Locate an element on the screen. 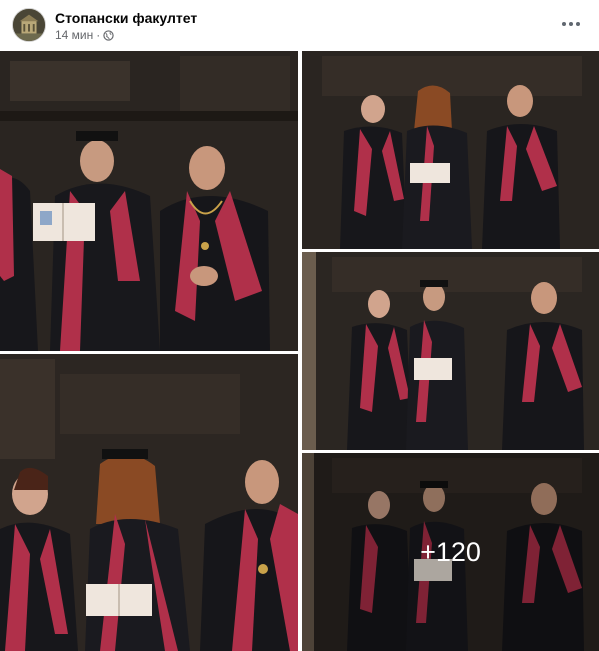 The height and width of the screenshot is (651, 599). page-name-link: Стопански факултет is located at coordinates (126, 18).